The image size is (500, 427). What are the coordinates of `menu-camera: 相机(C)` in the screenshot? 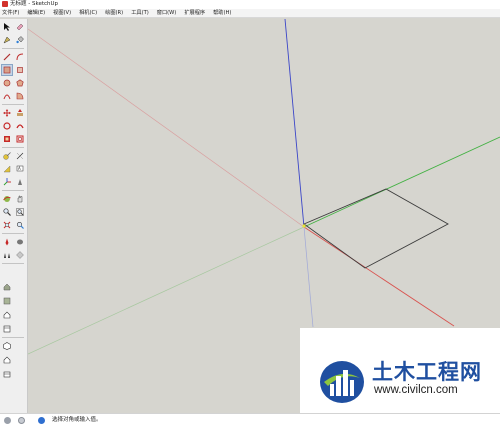 It's located at (88, 13).